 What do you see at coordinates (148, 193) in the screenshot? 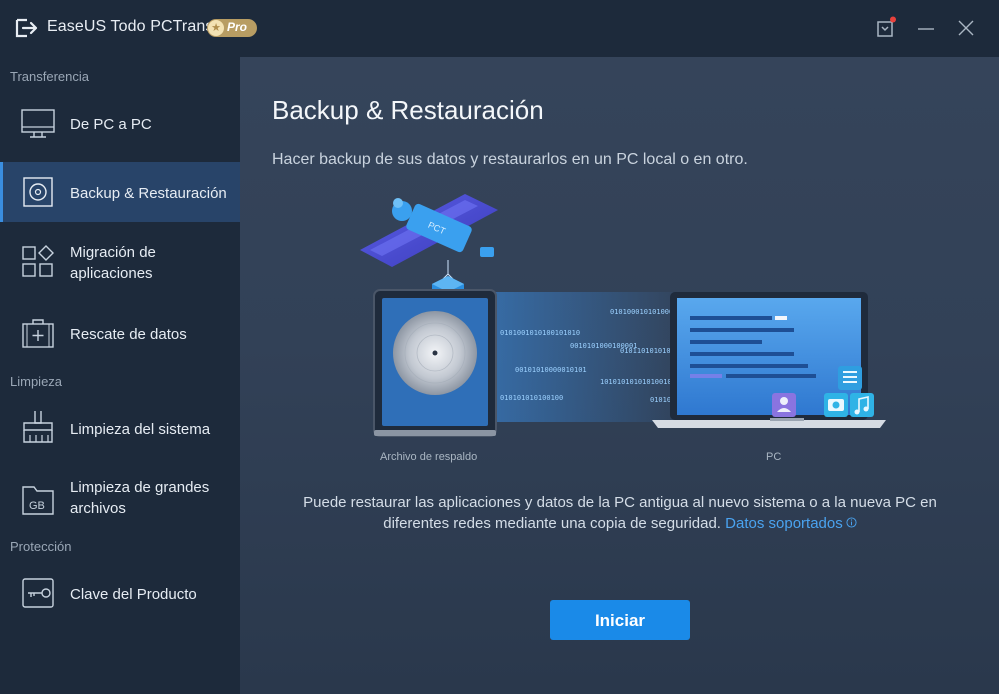
I see `sidebar-item-label: Backup & Restauración` at bounding box center [148, 193].